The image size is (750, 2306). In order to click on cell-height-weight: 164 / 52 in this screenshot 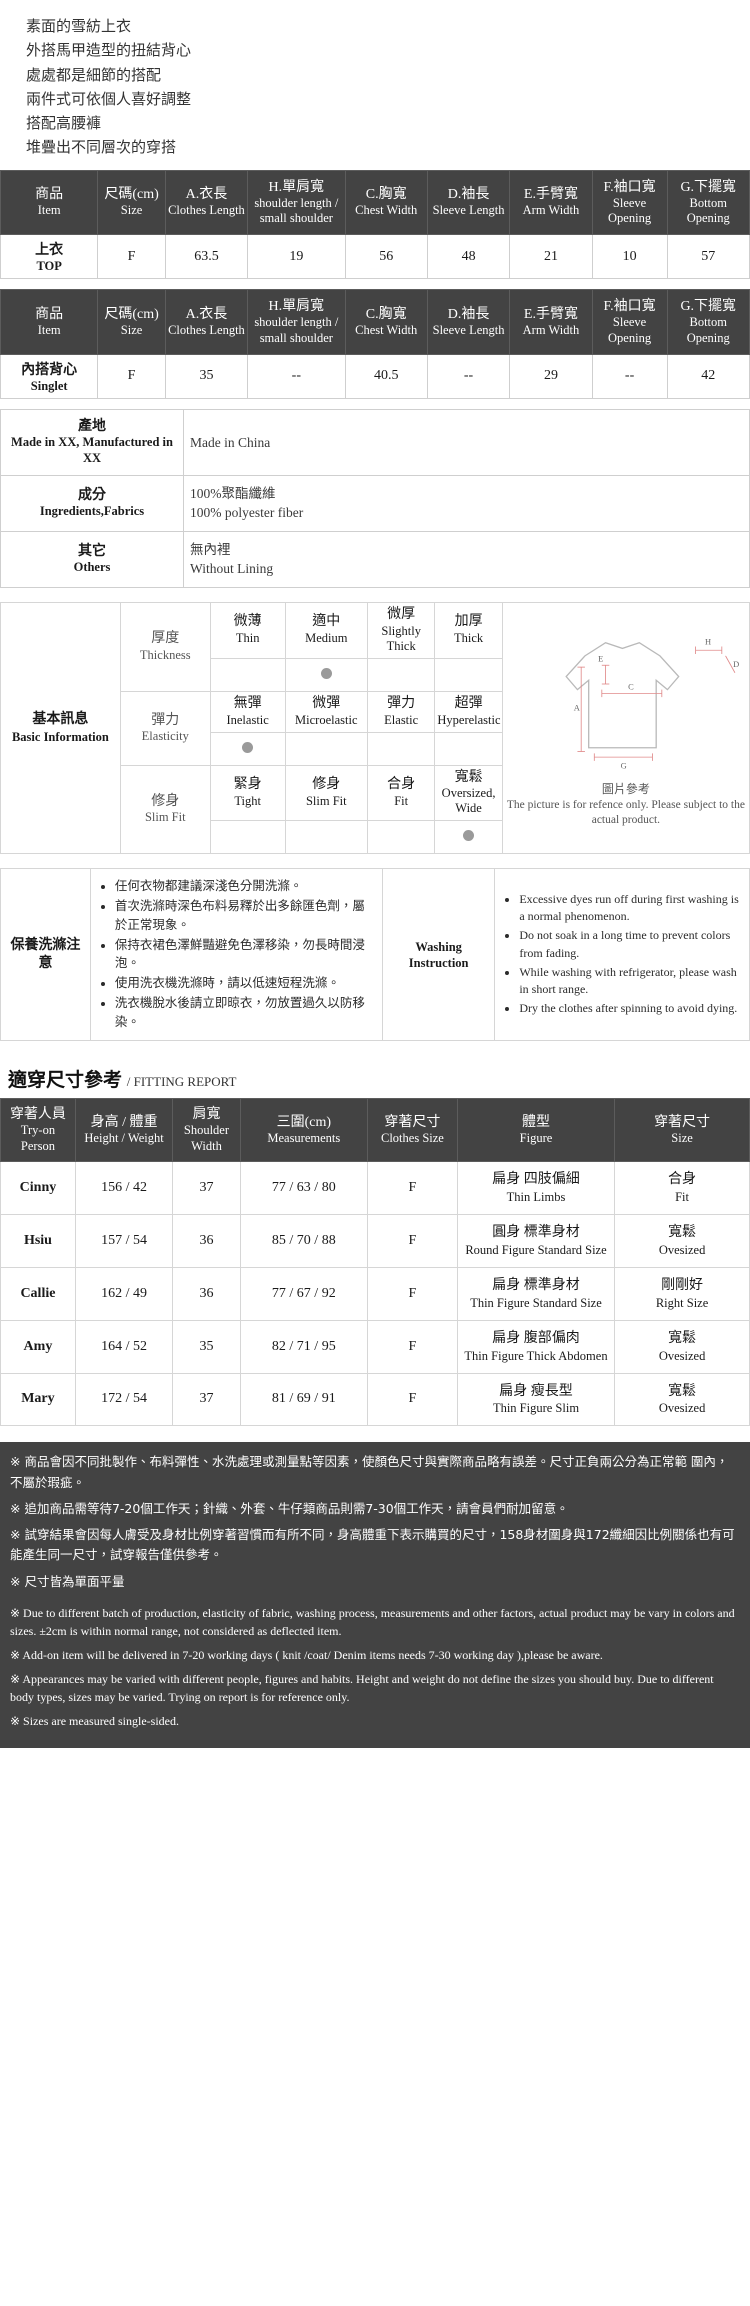, I will do `click(124, 1346)`.